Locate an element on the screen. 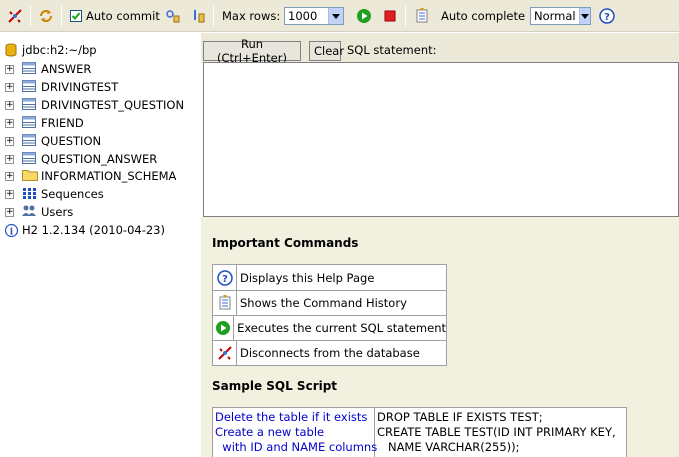  table-label: ANSWER is located at coordinates (66, 69).